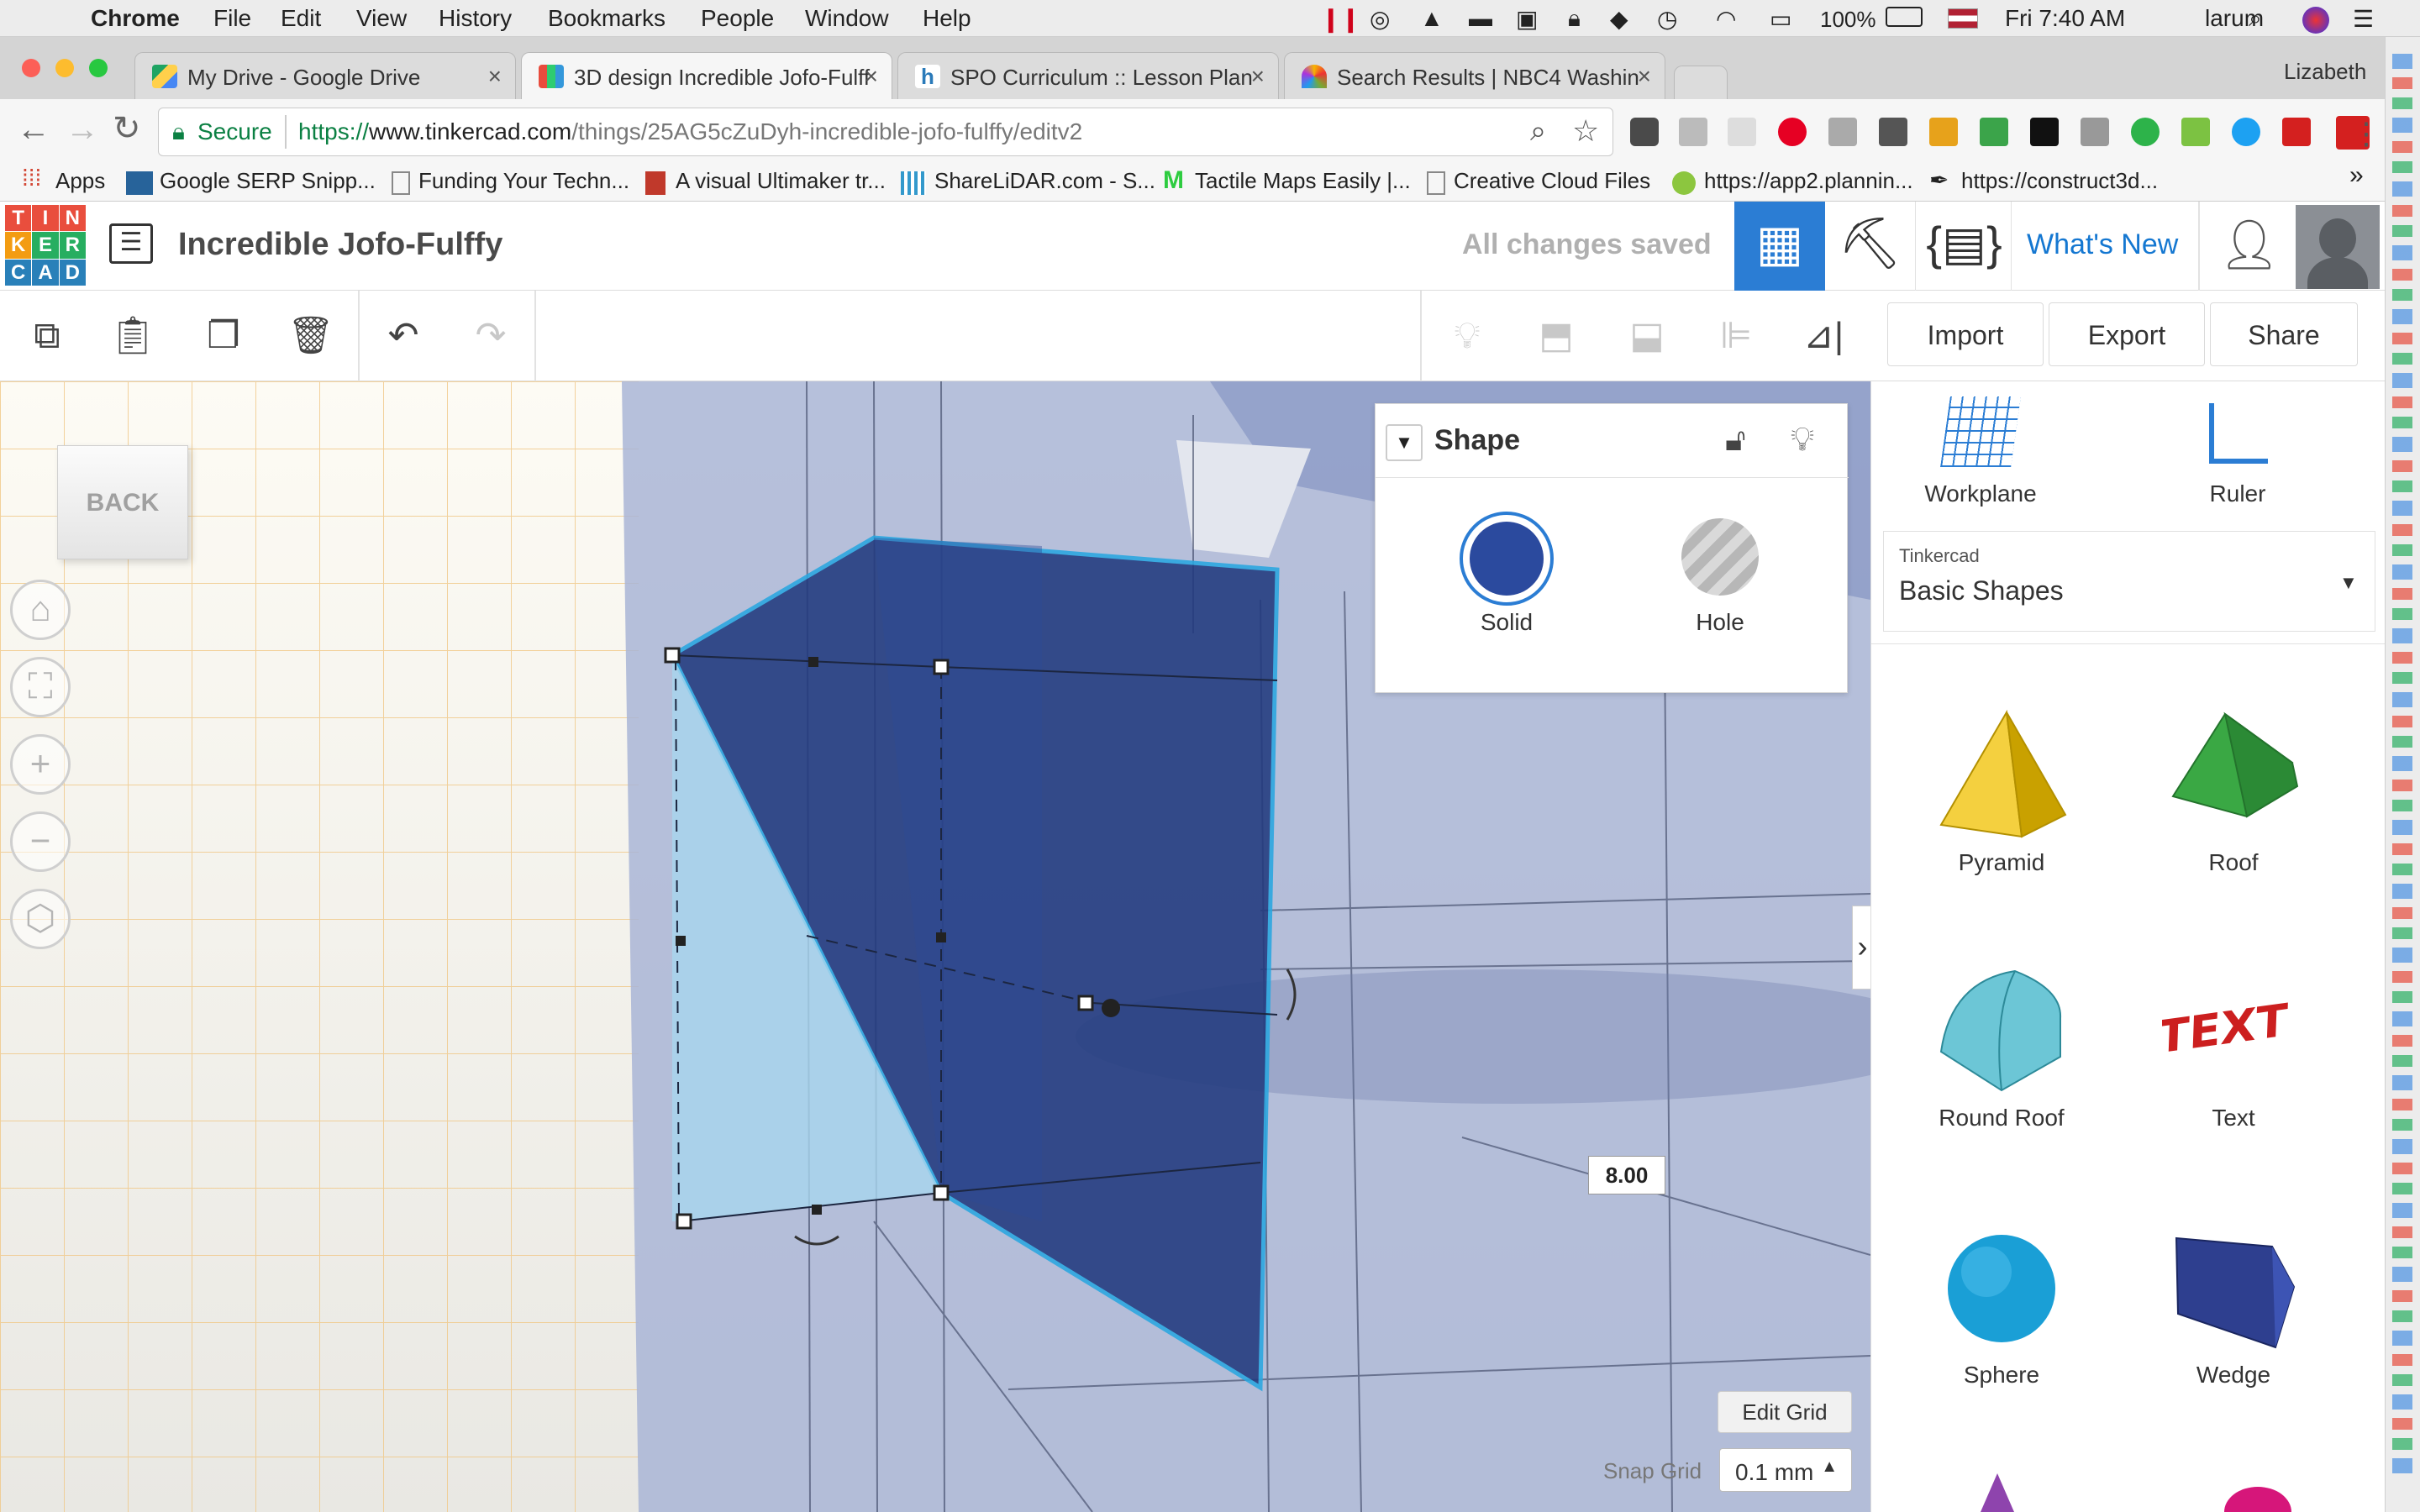 The height and width of the screenshot is (1512, 2420). I want to click on perspective-icon: ⬡, so click(40, 919).